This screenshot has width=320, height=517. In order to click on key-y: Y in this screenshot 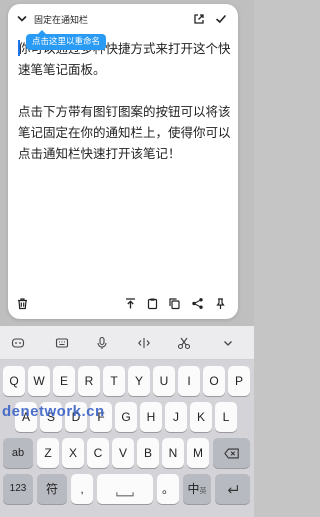, I will do `click(139, 381)`.